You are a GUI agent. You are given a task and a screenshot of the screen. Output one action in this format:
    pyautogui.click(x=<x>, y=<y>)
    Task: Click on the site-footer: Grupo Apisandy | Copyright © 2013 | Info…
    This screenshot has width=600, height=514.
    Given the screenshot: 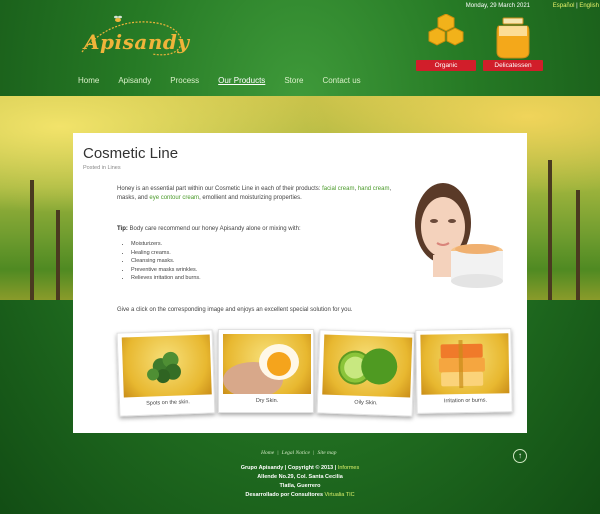 What is the action you would take?
    pyautogui.click(x=300, y=482)
    